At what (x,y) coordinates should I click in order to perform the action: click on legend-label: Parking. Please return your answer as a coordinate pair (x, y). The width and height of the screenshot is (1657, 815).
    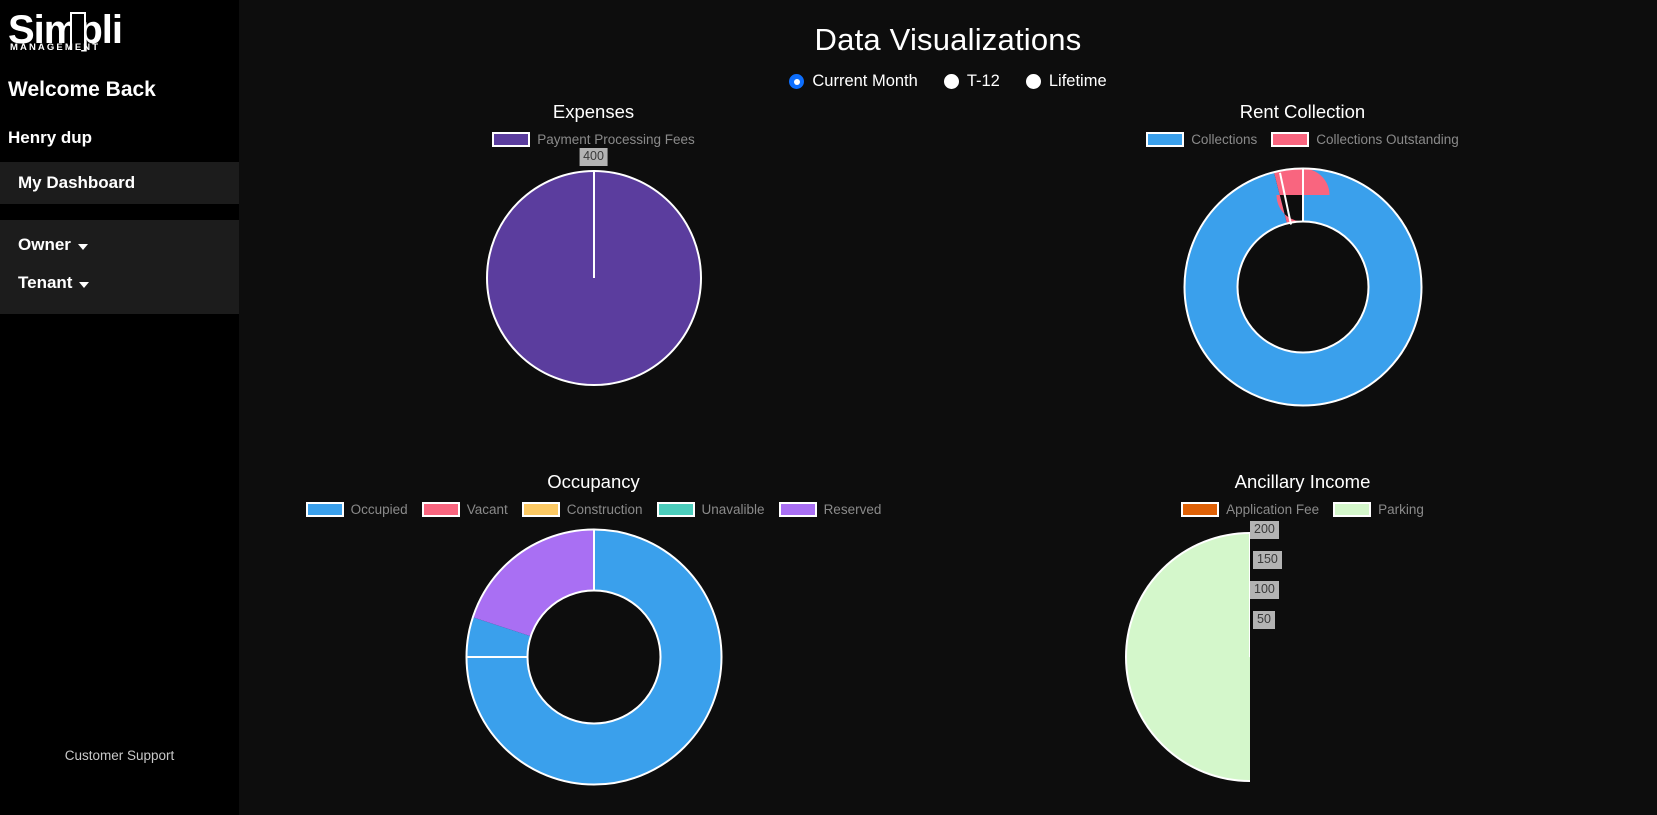
    Looking at the image, I should click on (1401, 509).